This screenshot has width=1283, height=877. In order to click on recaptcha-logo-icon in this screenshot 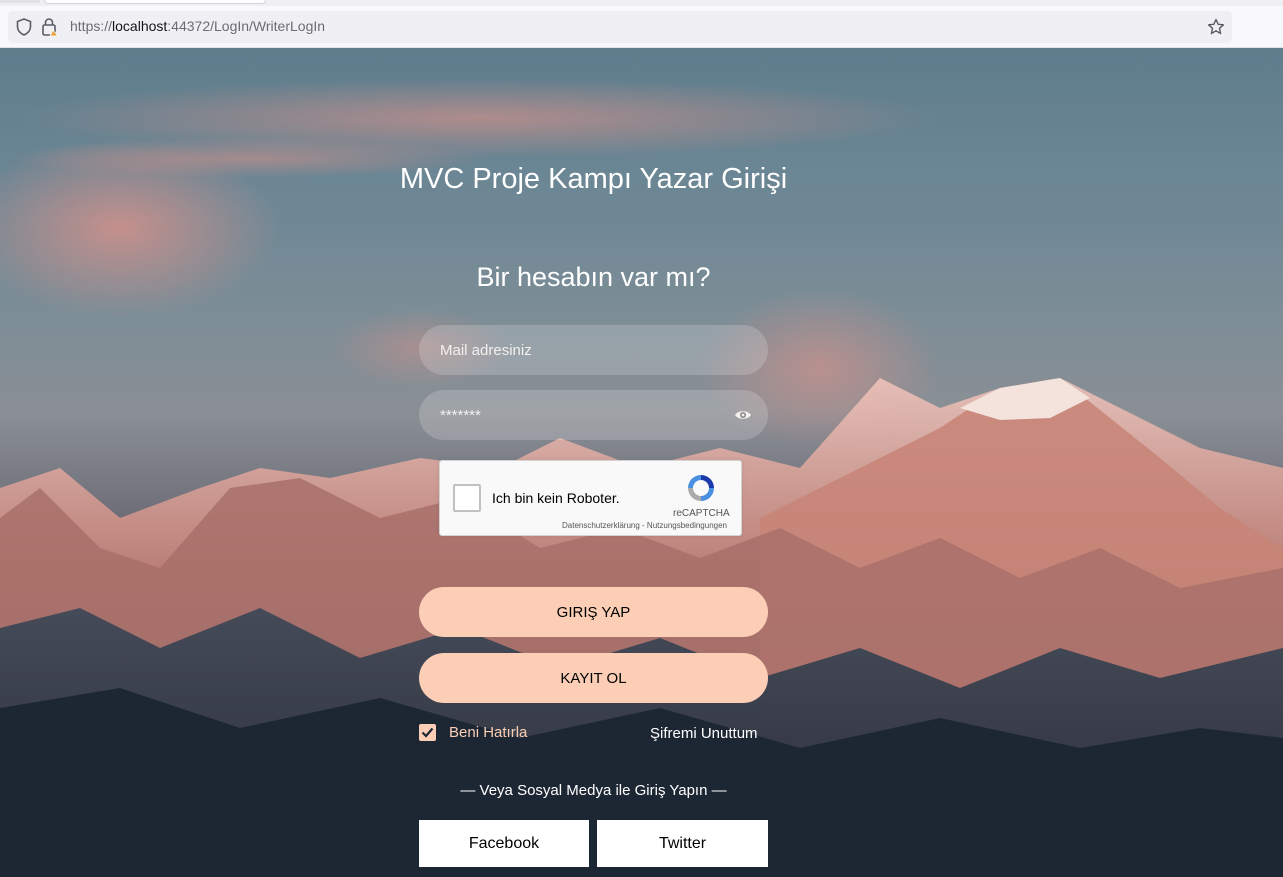, I will do `click(701, 488)`.